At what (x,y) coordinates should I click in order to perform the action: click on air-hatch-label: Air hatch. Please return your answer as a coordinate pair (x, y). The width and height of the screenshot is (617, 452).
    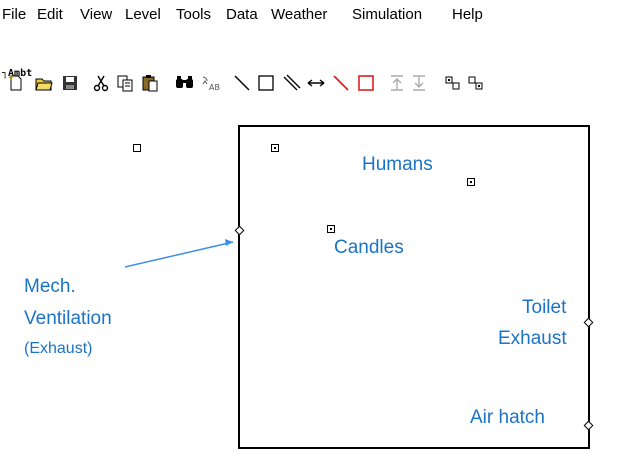
    Looking at the image, I should click on (507, 417).